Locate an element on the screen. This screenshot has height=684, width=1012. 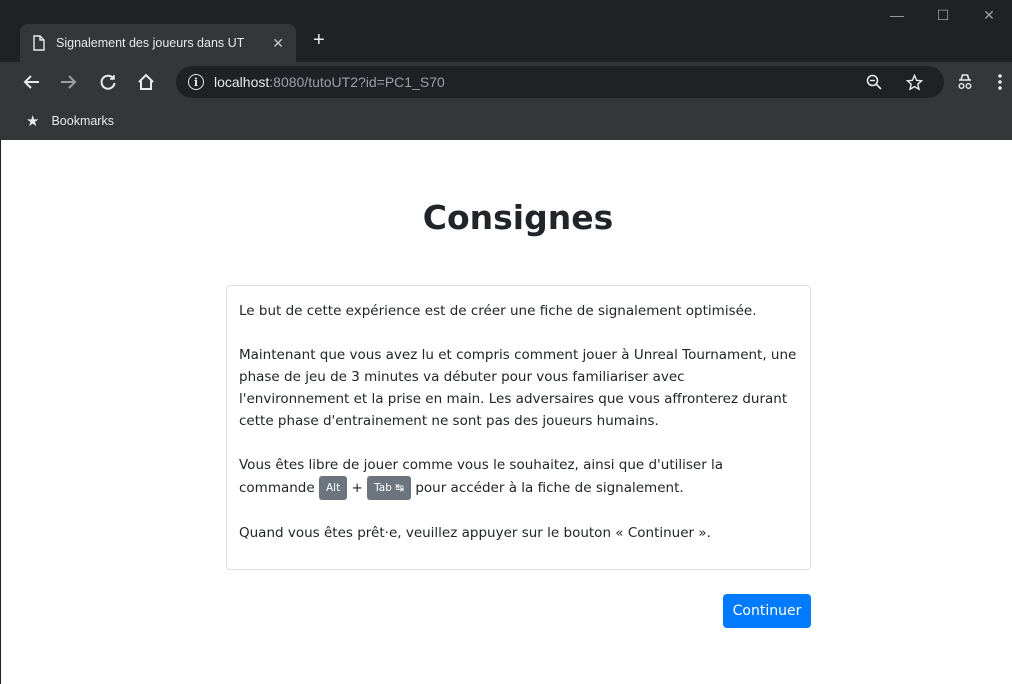
url-path: :8080/tutoUT2?id=PC1_S70 is located at coordinates (357, 82).